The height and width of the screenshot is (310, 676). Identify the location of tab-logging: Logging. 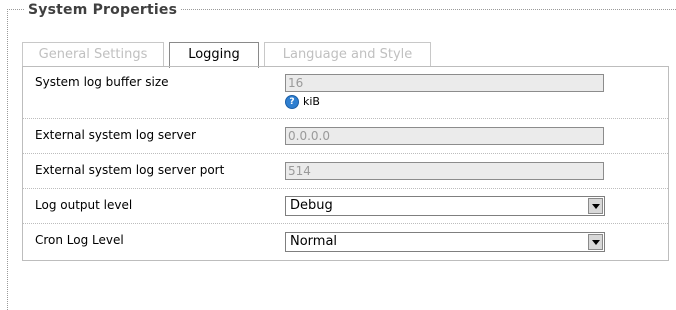
(214, 55).